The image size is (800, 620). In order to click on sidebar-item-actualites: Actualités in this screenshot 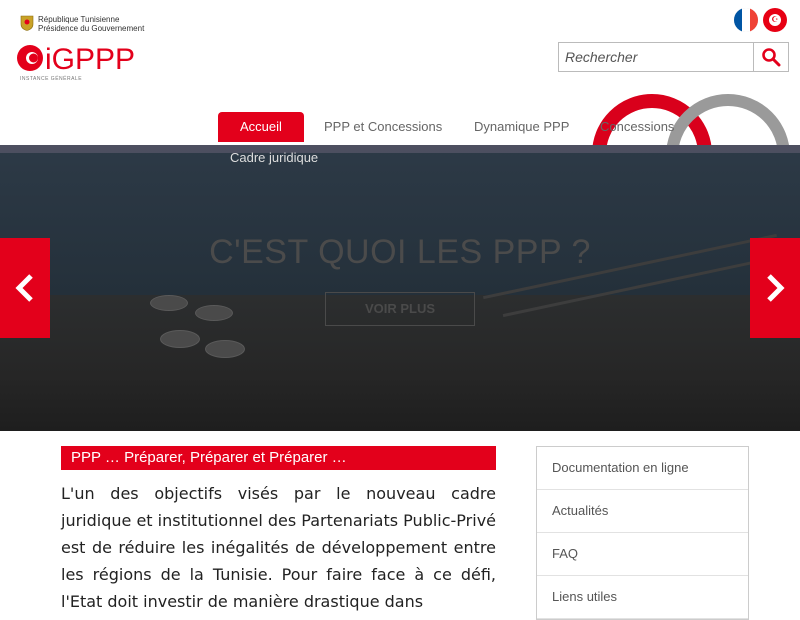, I will do `click(642, 511)`.